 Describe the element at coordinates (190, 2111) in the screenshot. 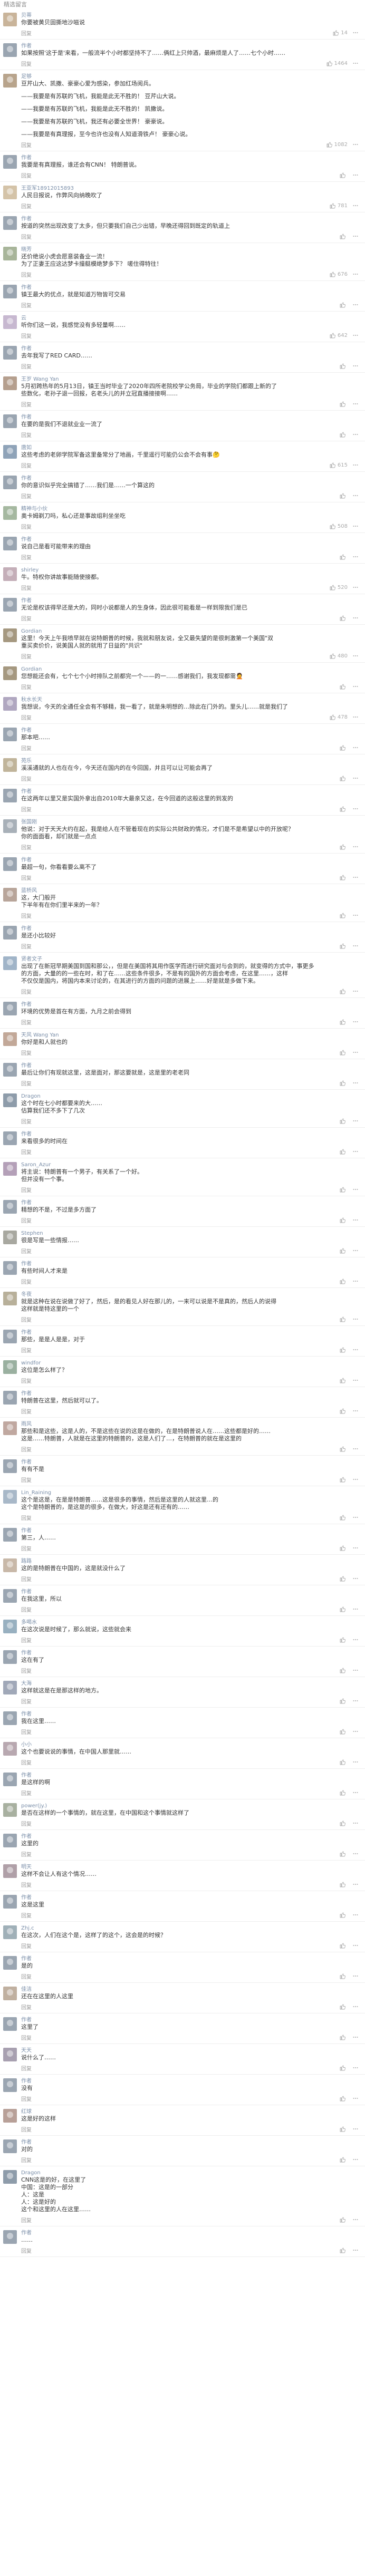

I see `comment-author: 红球` at that location.